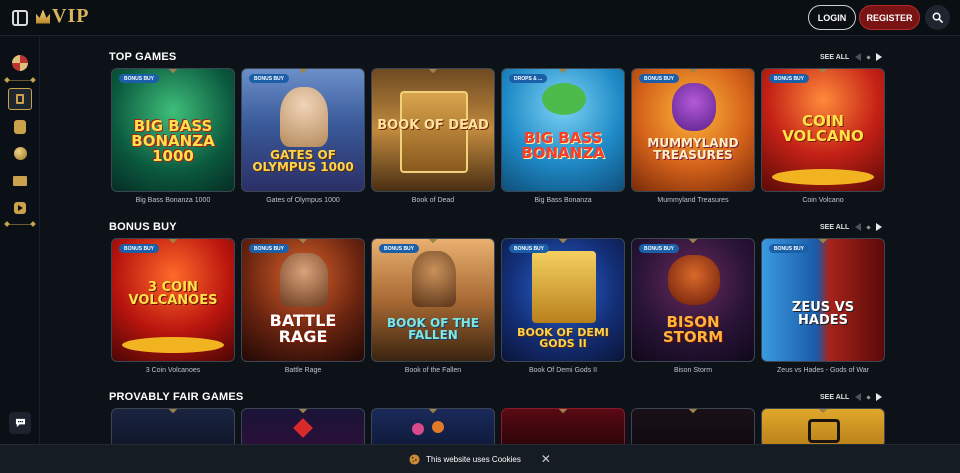 The height and width of the screenshot is (473, 960). I want to click on search-icon, so click(937, 17).